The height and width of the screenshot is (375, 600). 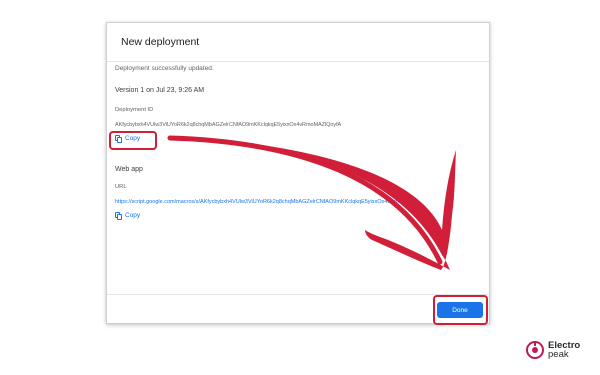 What do you see at coordinates (558, 354) in the screenshot?
I see `logo-line-2: peak` at bounding box center [558, 354].